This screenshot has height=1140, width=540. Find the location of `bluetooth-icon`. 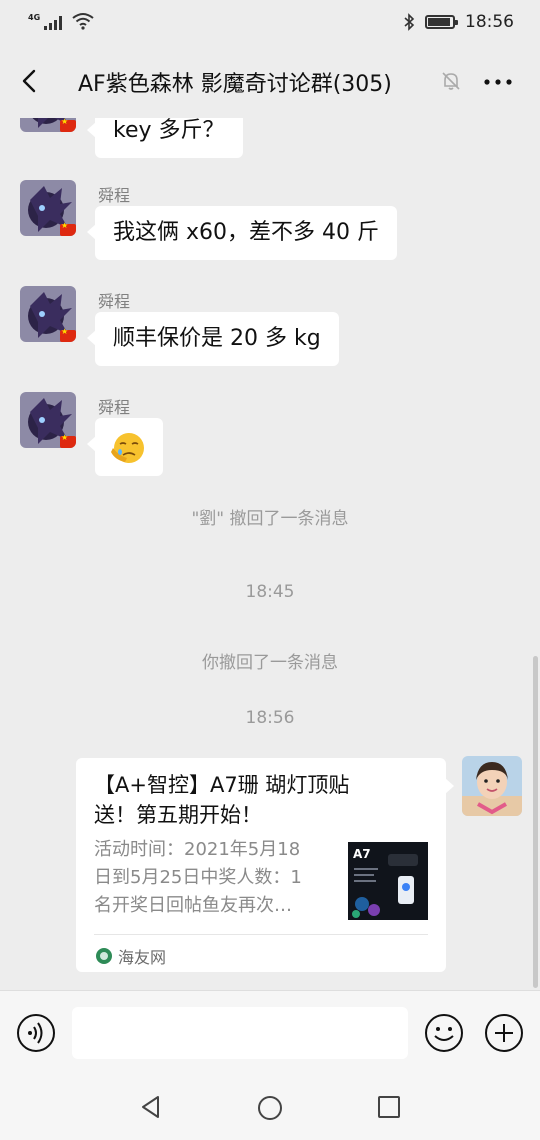

bluetooth-icon is located at coordinates (409, 22).